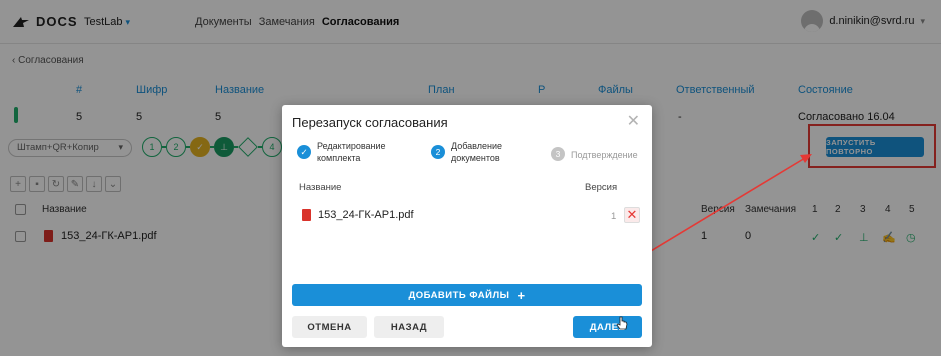 The image size is (941, 356). Describe the element at coordinates (614, 216) in the screenshot. I see `file-version: 1` at that location.